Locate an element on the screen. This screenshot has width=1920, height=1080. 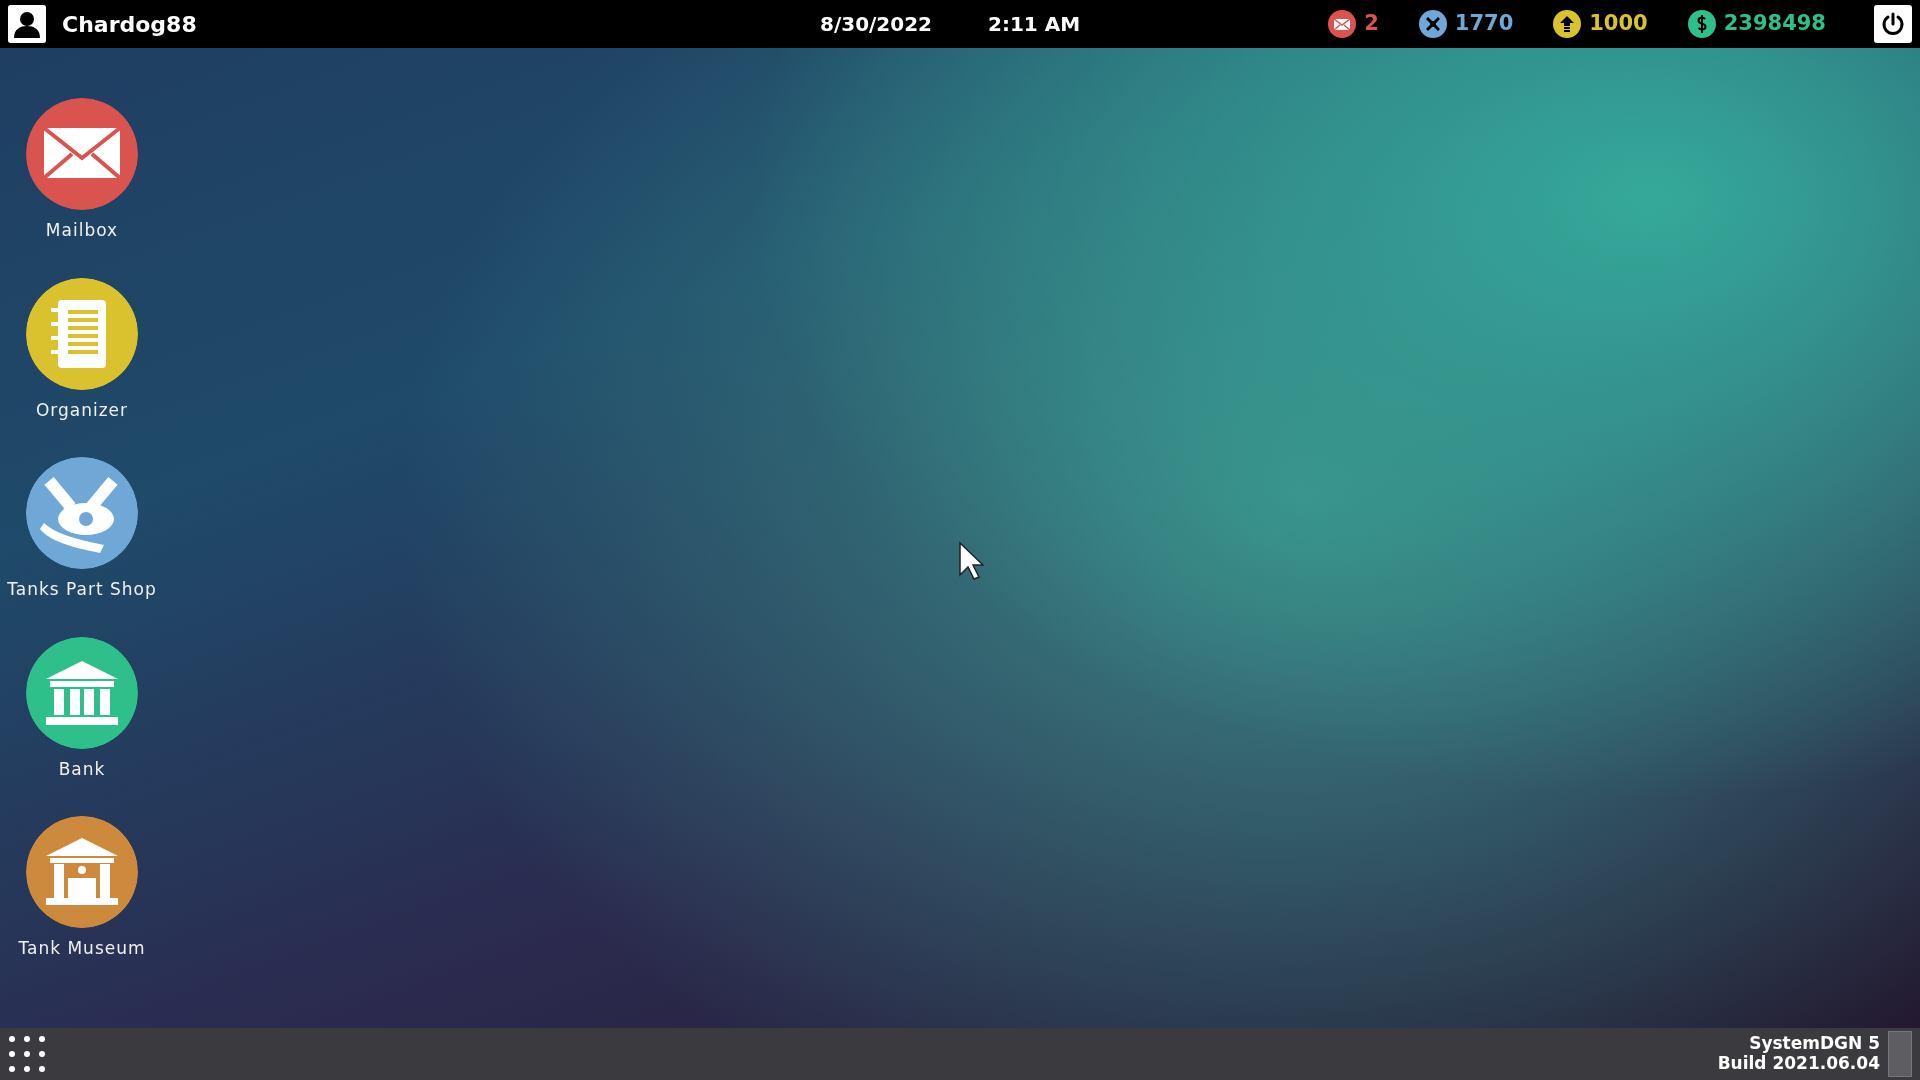
desktop-shortcut: Mailbox is located at coordinates (82, 171).